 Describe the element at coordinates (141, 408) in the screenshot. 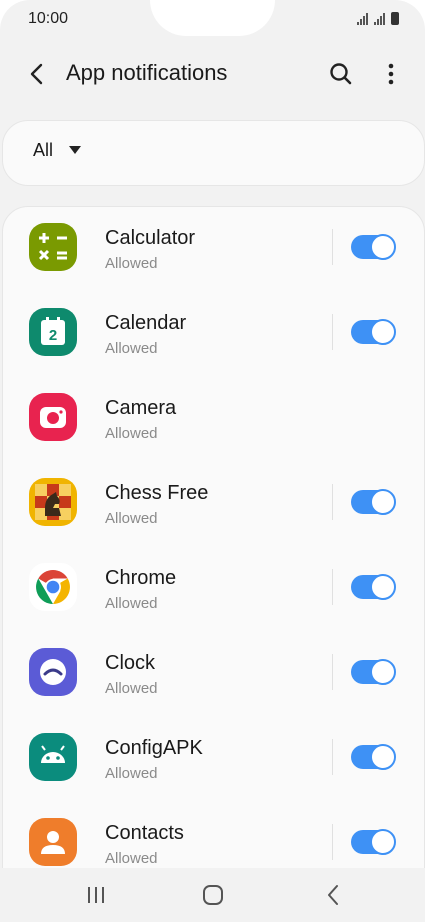

I see `app-name: Camera` at that location.